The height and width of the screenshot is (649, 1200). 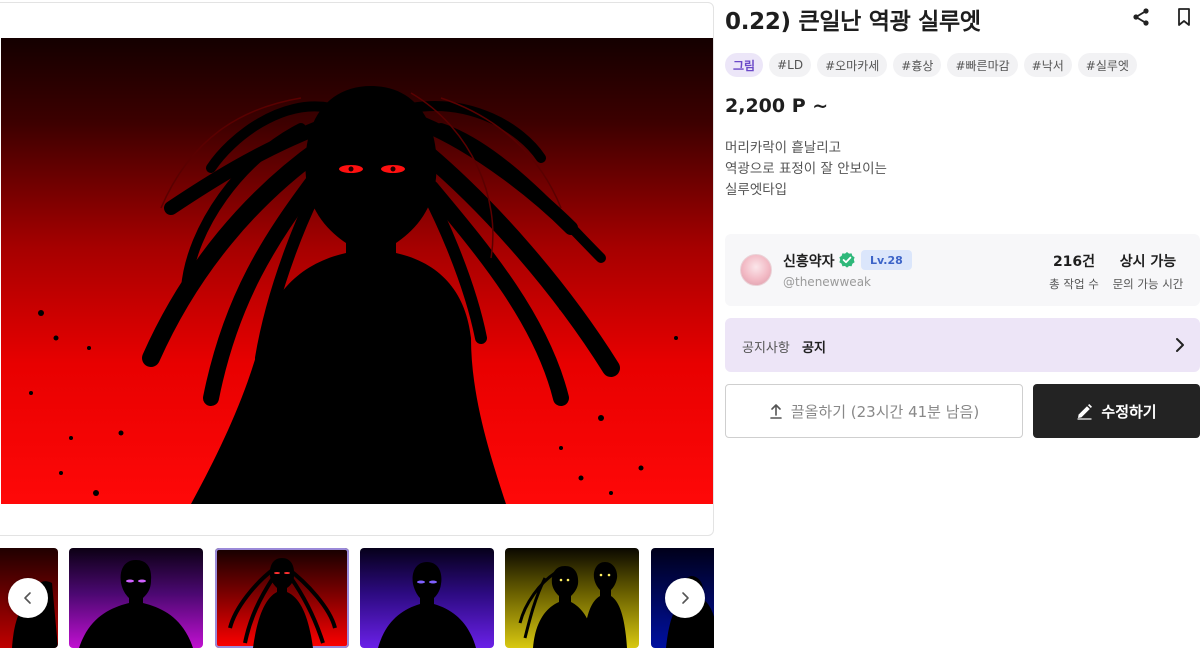 What do you see at coordinates (783, 148) in the screenshot?
I see `description-line: 머리카락이 흩날리고` at bounding box center [783, 148].